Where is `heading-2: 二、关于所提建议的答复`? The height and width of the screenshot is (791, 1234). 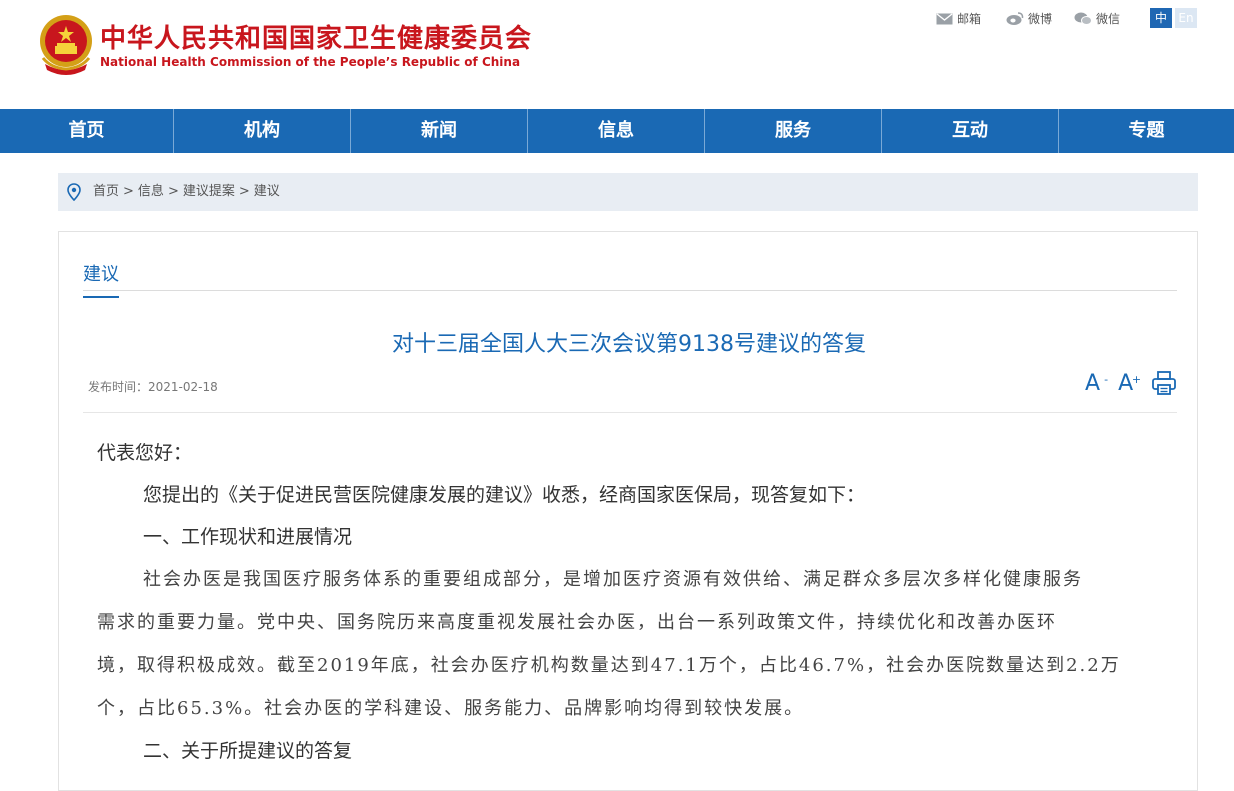 heading-2: 二、关于所提建议的答复 is located at coordinates (248, 751).